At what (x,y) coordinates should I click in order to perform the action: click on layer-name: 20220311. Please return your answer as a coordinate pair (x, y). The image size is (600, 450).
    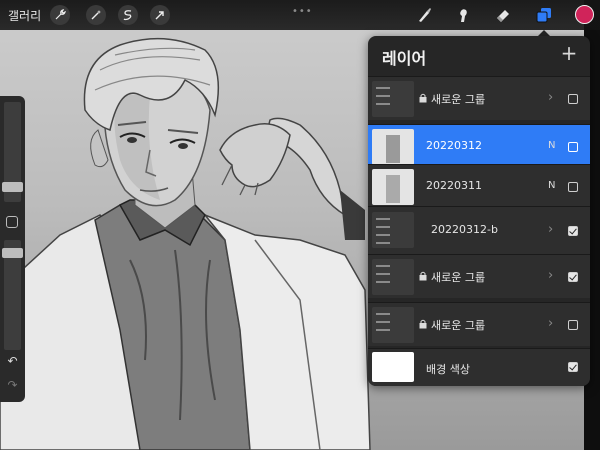
    Looking at the image, I should click on (454, 185).